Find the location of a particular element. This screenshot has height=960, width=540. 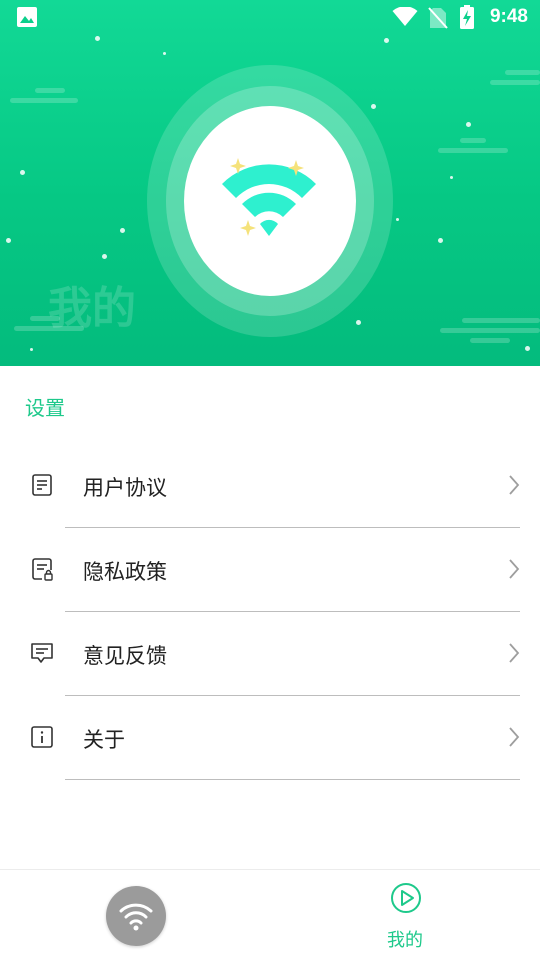

nav-tab-wifi is located at coordinates (136, 916).